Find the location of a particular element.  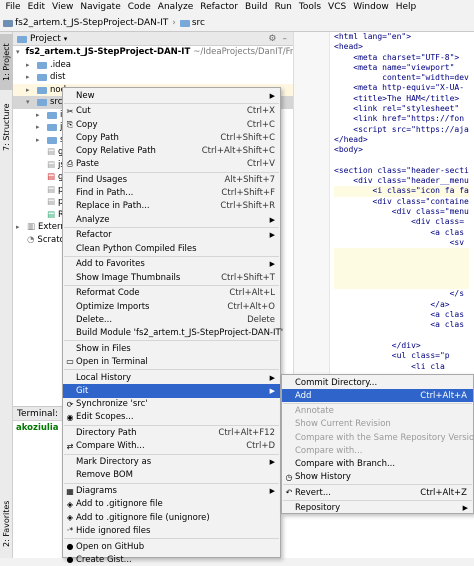

menu-item-hide-ignored-files: ·* Hide ignored files is located at coordinates (171, 530).